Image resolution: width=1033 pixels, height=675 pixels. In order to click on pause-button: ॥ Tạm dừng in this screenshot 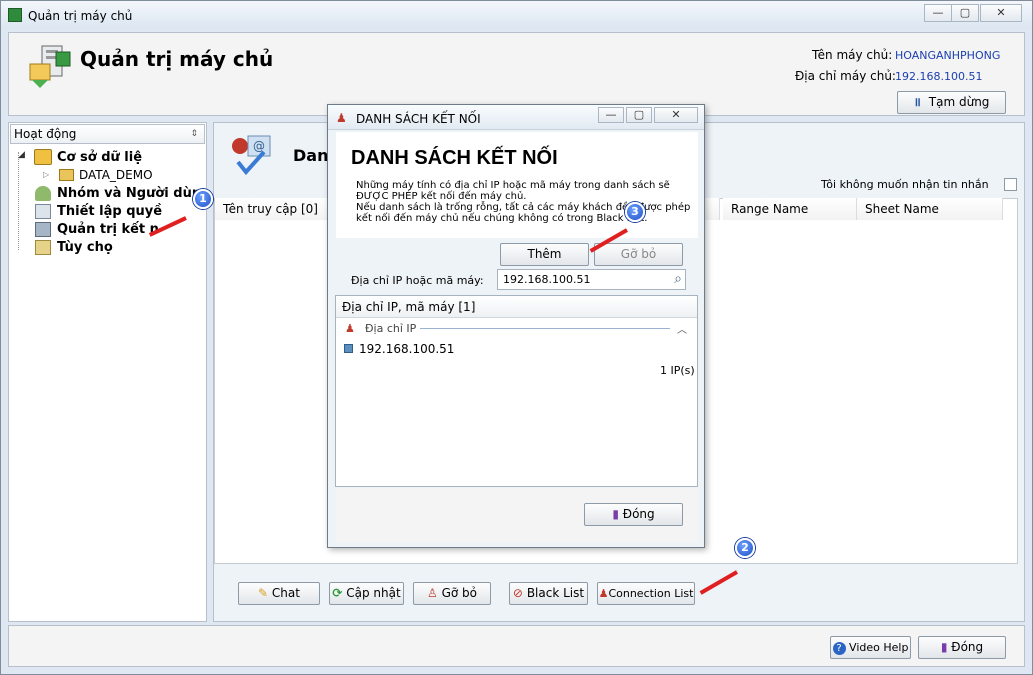, I will do `click(951, 102)`.